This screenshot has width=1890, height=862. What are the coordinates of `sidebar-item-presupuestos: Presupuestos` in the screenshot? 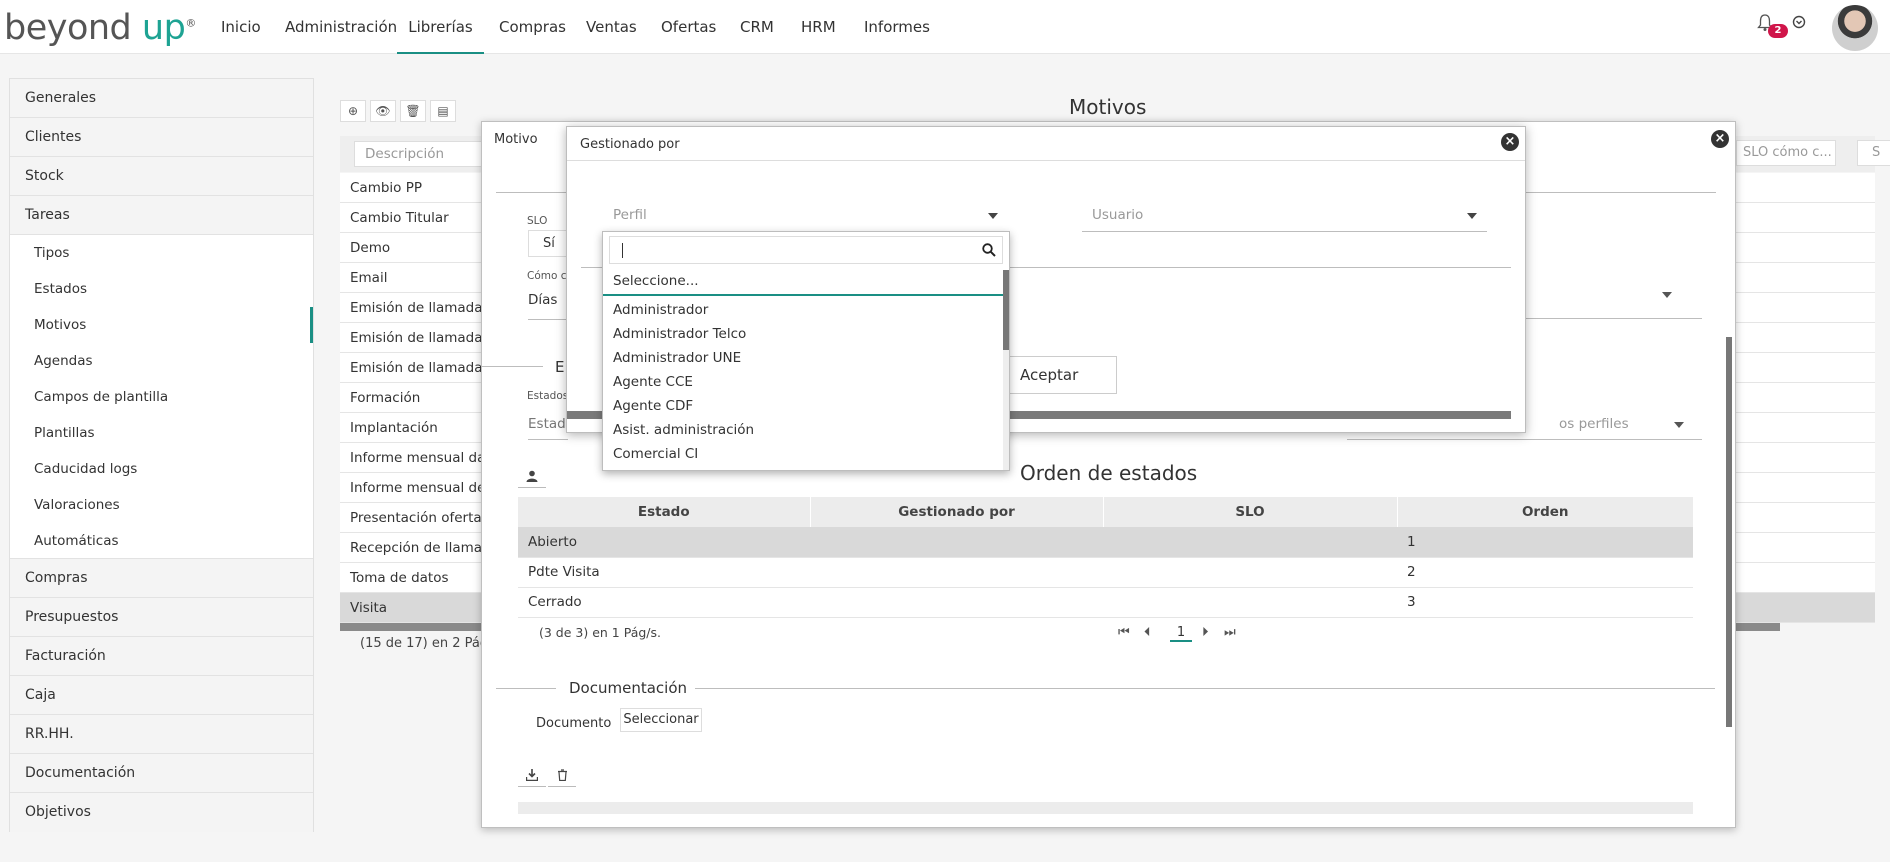 It's located at (161, 617).